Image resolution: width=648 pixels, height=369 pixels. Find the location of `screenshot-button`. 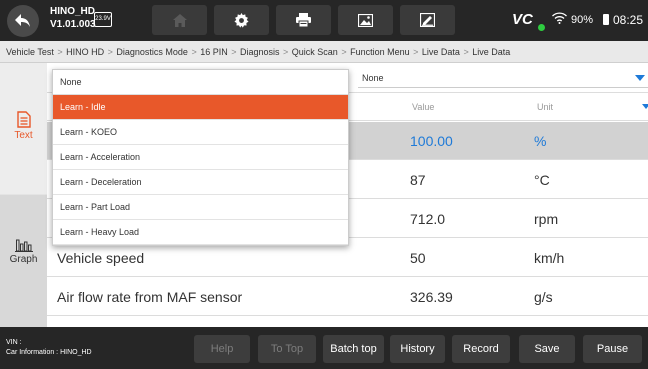

screenshot-button is located at coordinates (365, 20).